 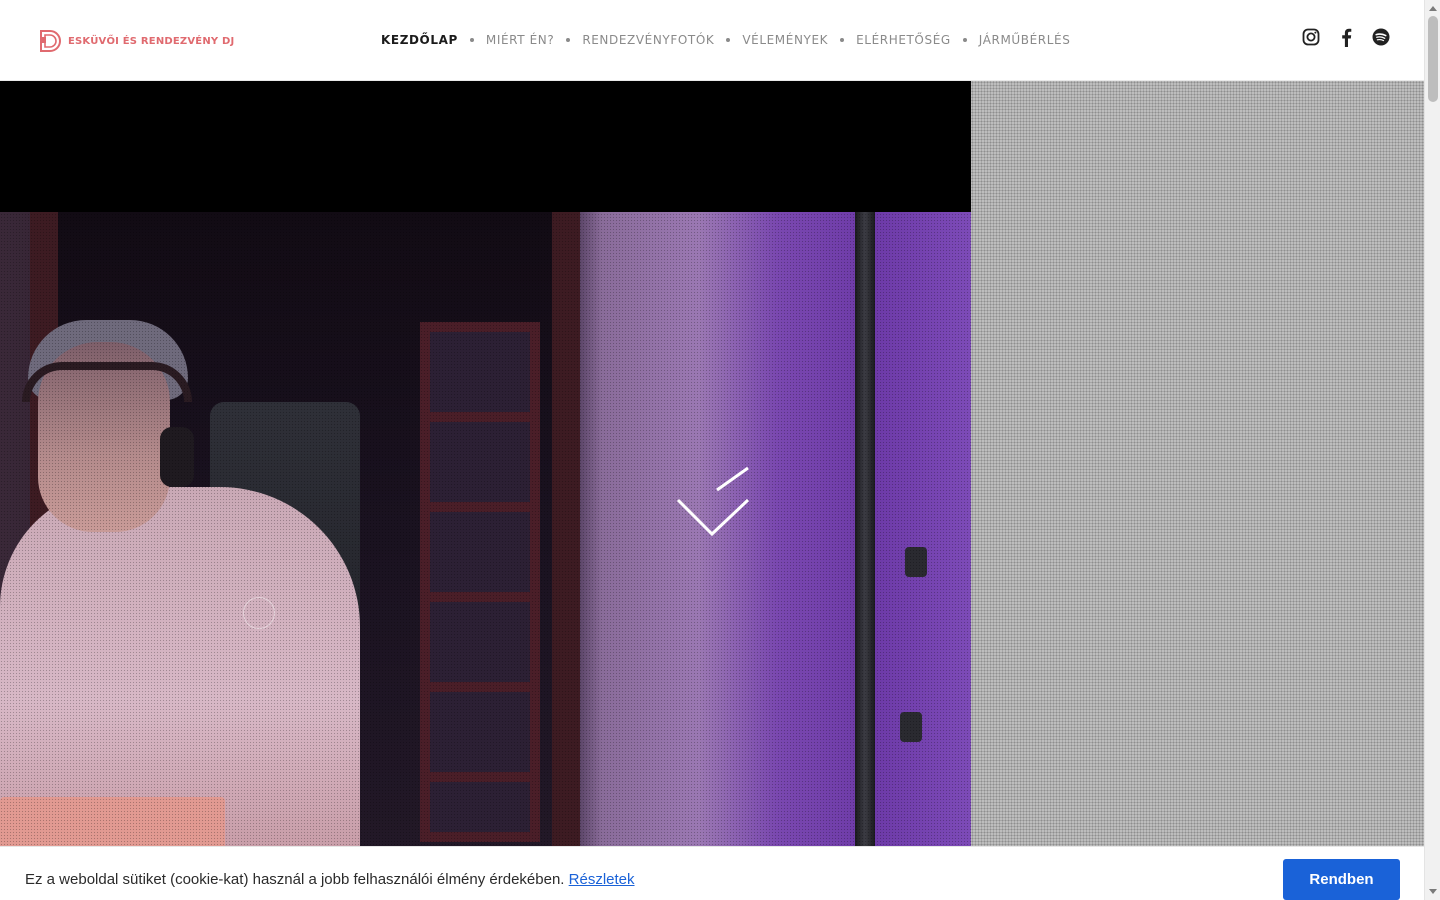 I want to click on nav-item-miert-en: MIÉRT ÉN?, so click(x=520, y=40).